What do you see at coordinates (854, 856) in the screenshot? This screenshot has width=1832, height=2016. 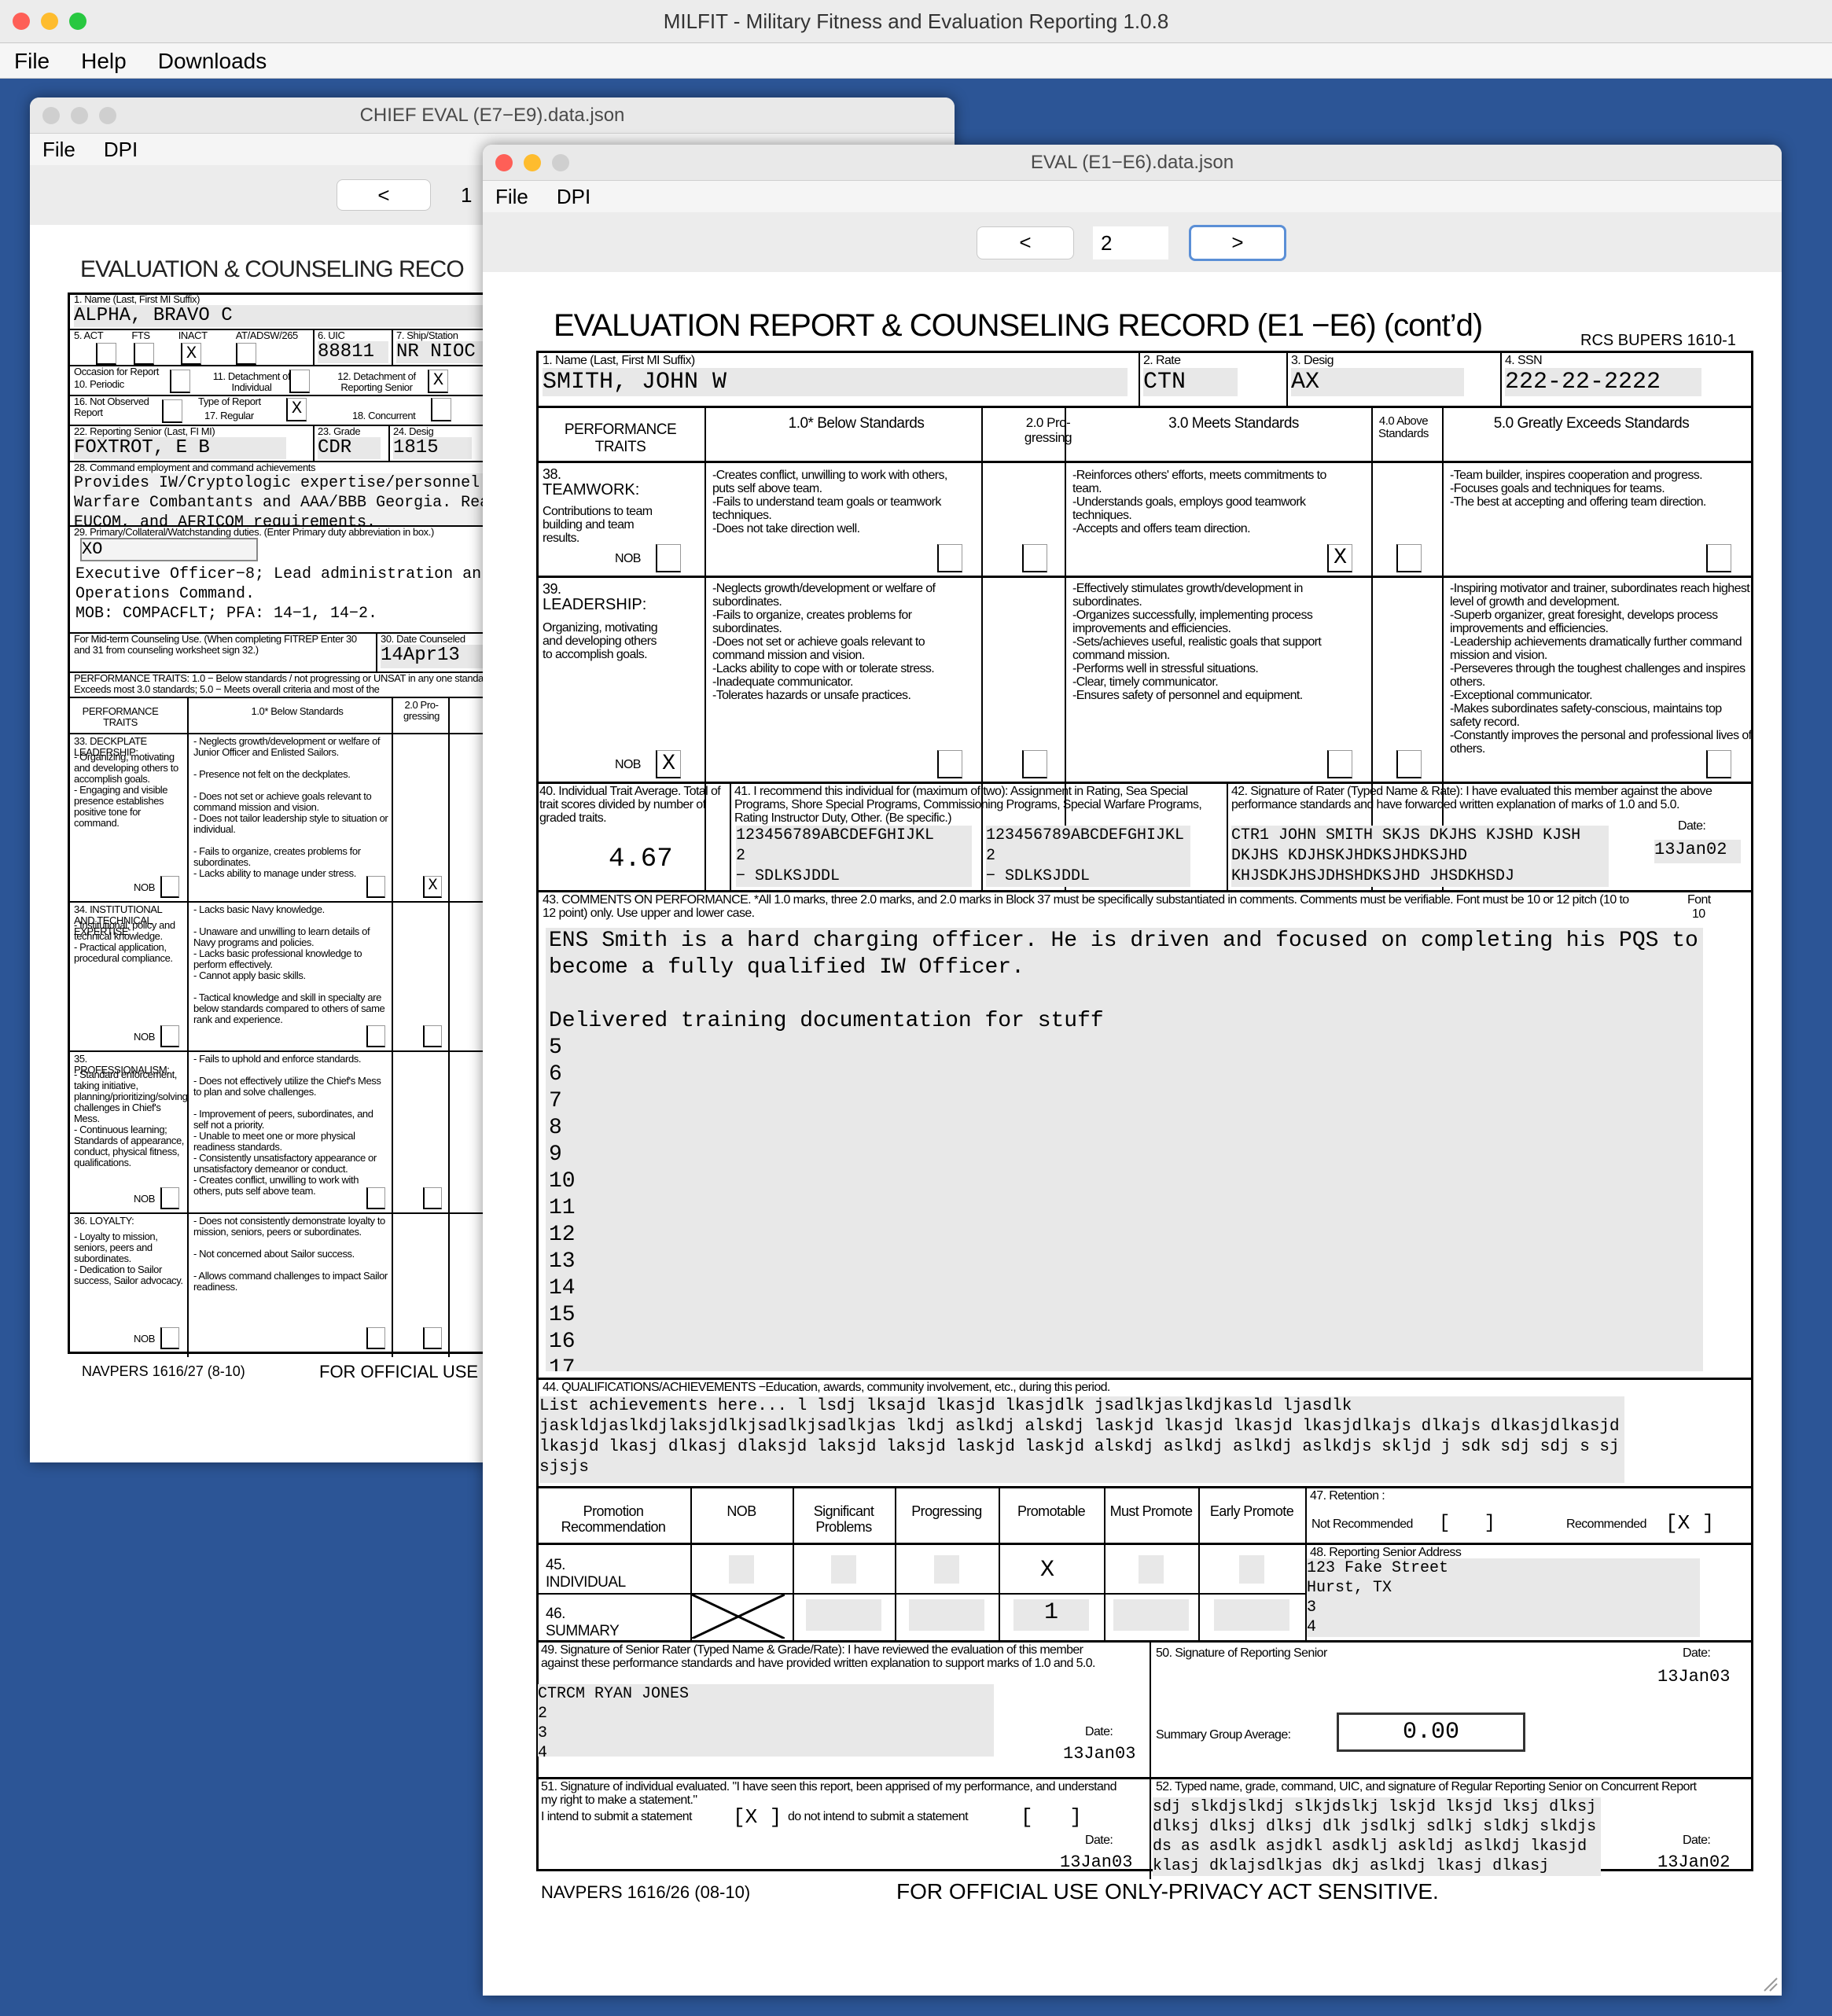 I see `recommendation-1-field: 123456789ABCDEFGHIJKL 2 − SDLKSJDDL` at bounding box center [854, 856].